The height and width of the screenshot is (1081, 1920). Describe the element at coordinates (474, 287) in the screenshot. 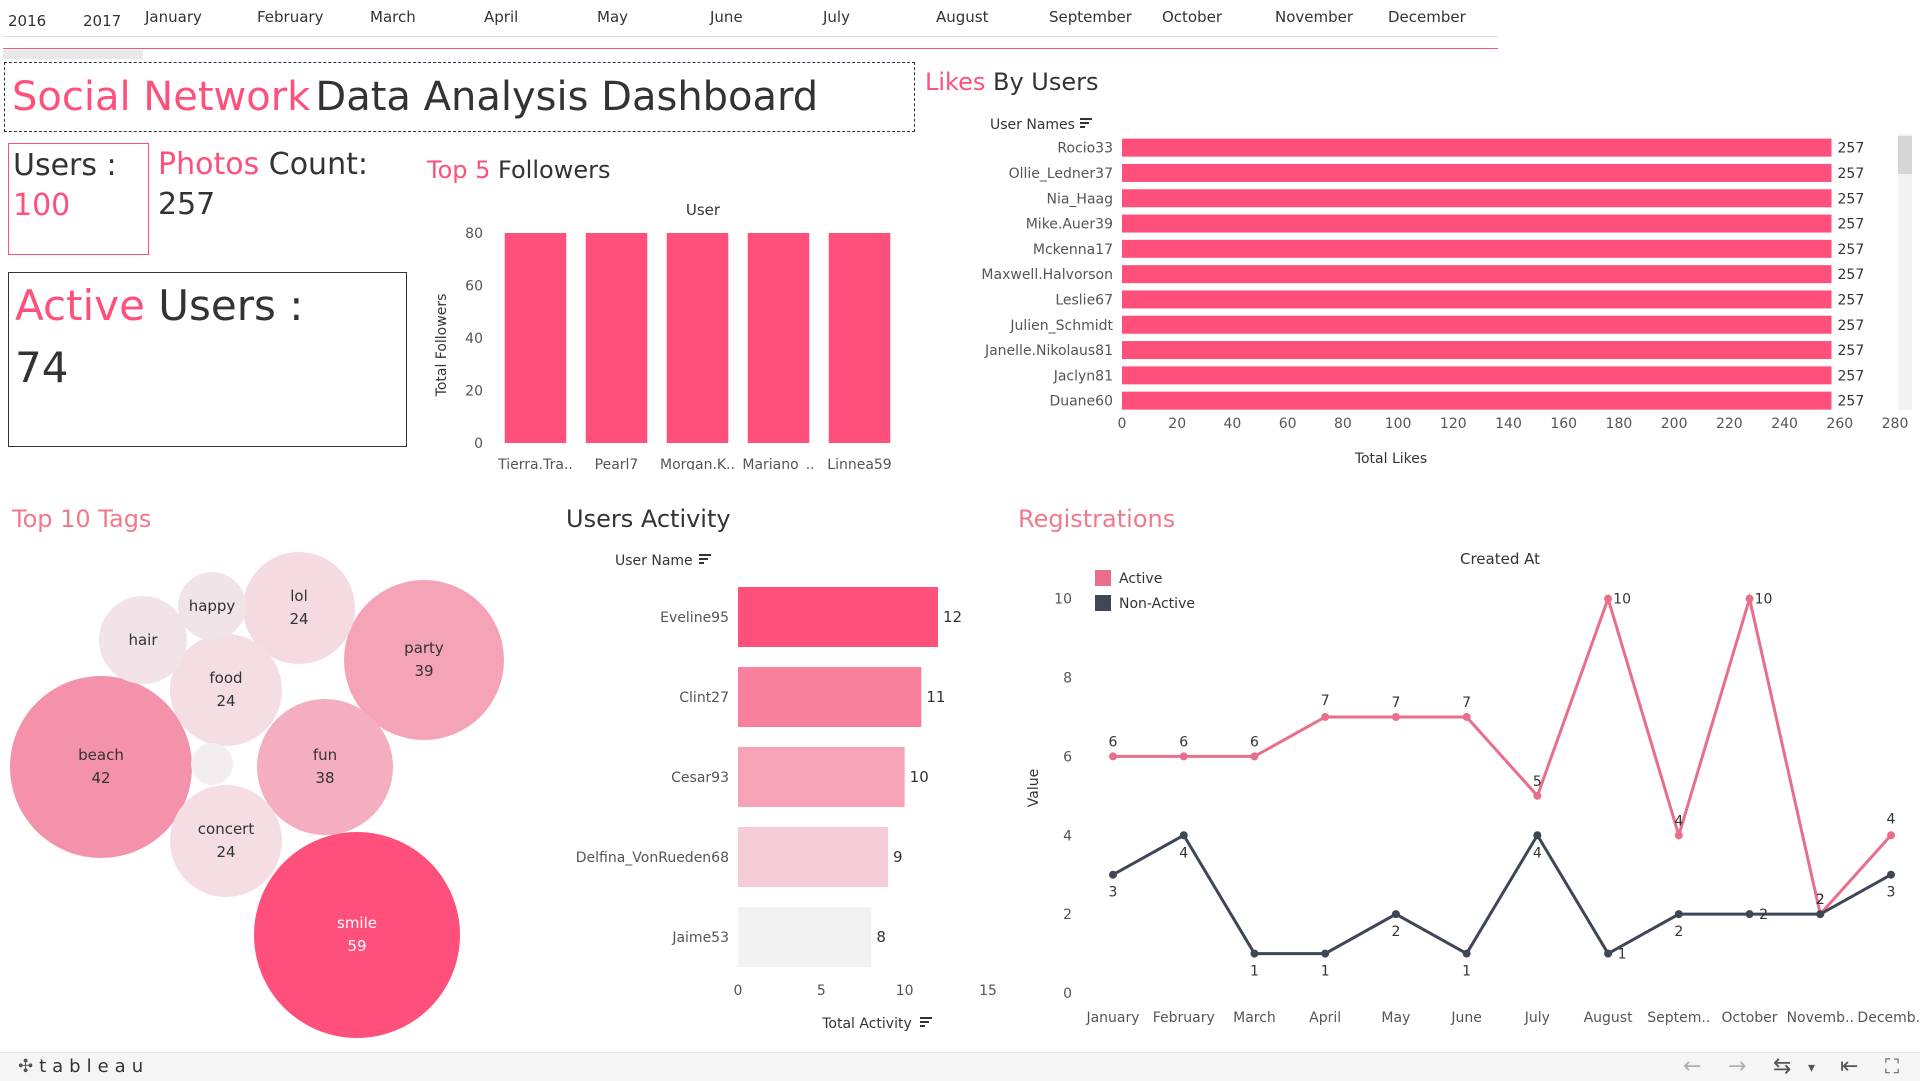

I see `top5-ytick-label: 60` at that location.